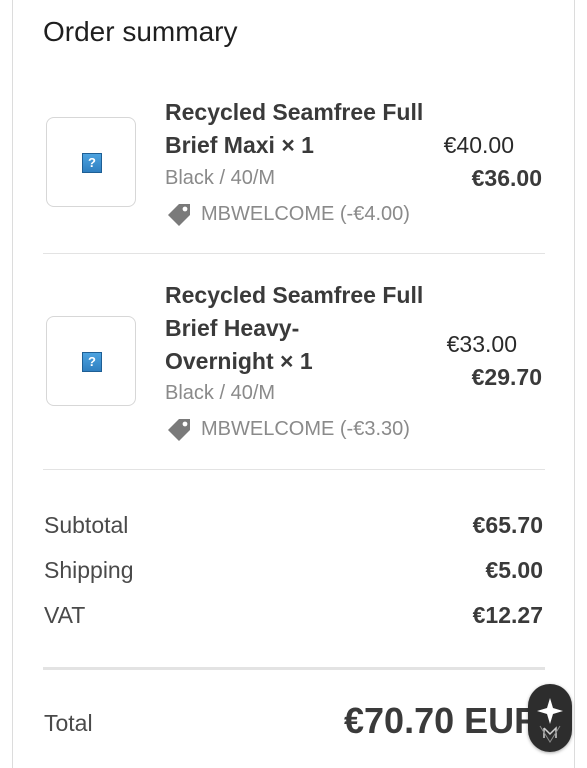 Image resolution: width=587 pixels, height=768 pixels. Describe the element at coordinates (65, 615) in the screenshot. I see `vat-label: VAT` at that location.